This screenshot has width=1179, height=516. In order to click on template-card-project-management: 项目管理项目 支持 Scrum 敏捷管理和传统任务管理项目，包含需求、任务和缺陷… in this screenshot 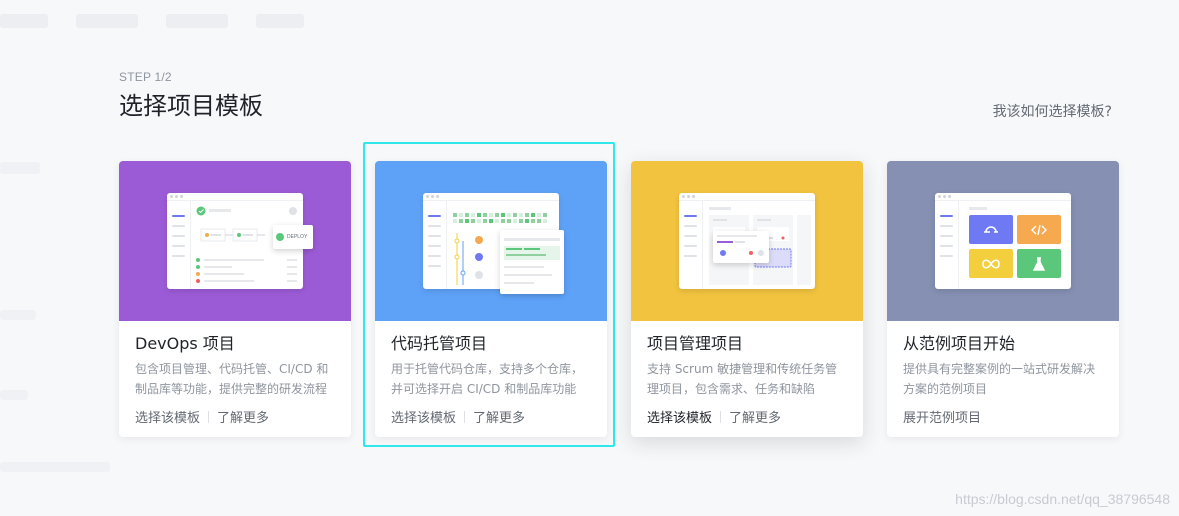, I will do `click(747, 299)`.